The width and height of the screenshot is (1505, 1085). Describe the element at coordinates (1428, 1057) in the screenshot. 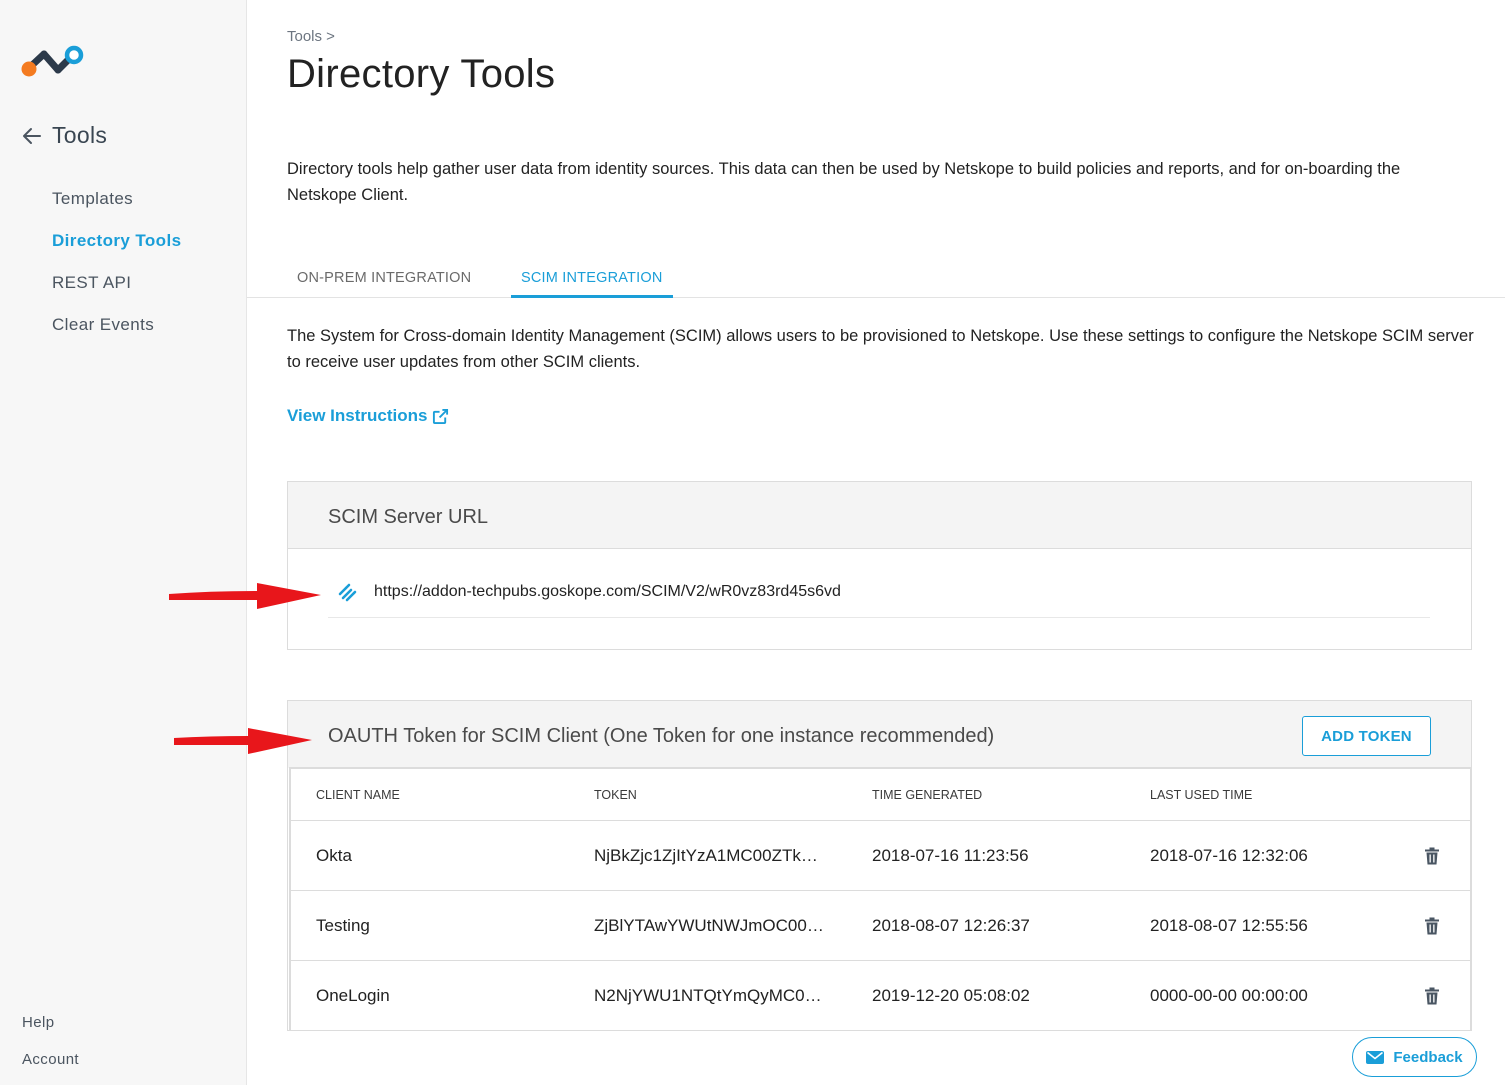

I see `feedback-label: Feedback` at that location.